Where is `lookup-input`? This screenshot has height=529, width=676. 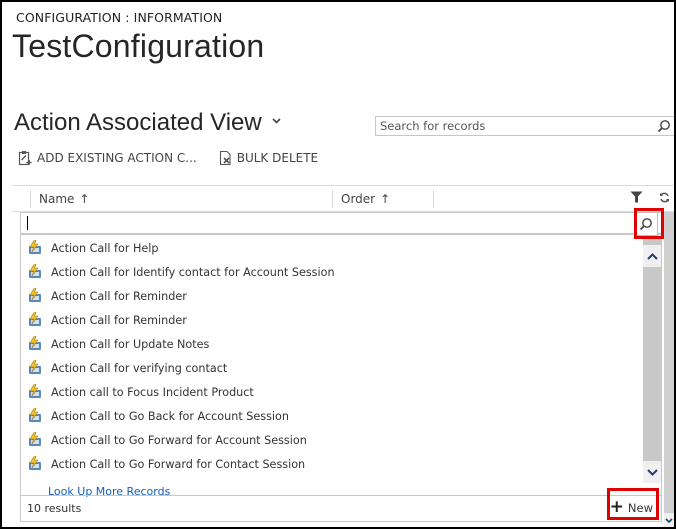
lookup-input is located at coordinates (341, 223).